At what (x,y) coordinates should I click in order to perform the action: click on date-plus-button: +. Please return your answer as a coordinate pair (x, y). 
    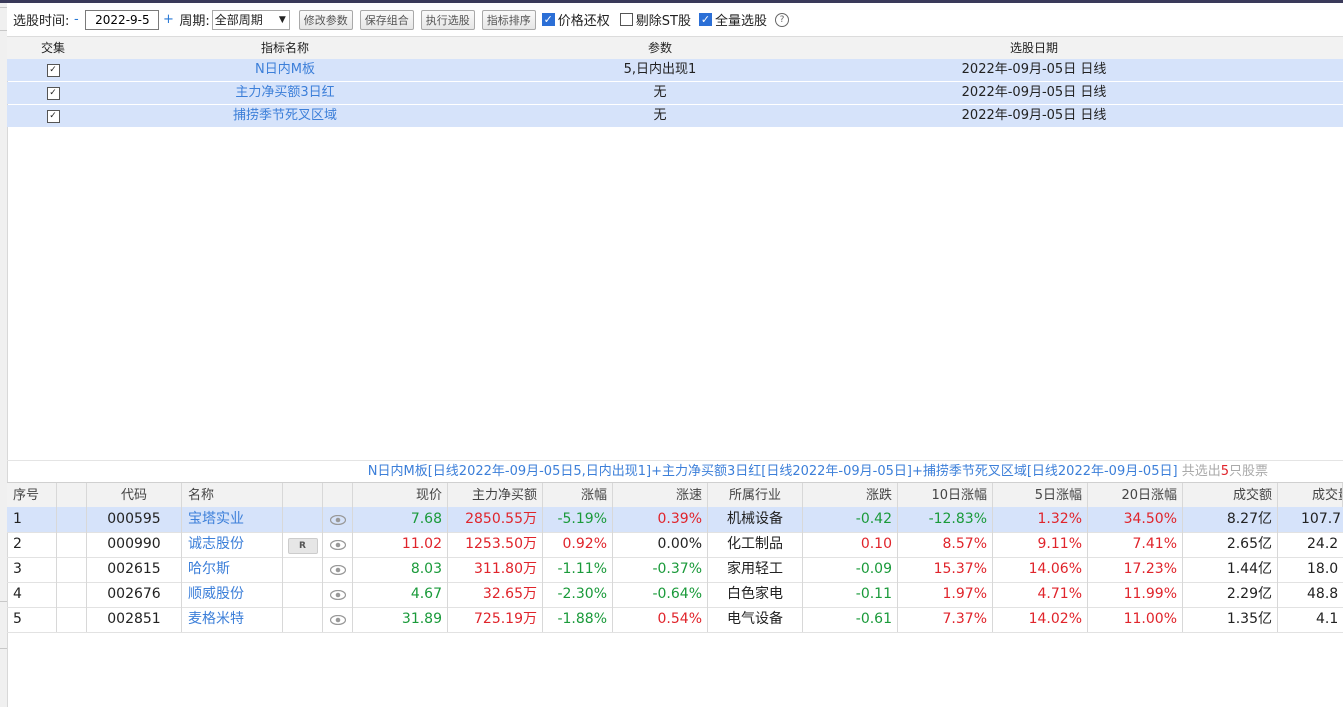
    Looking at the image, I should click on (168, 19).